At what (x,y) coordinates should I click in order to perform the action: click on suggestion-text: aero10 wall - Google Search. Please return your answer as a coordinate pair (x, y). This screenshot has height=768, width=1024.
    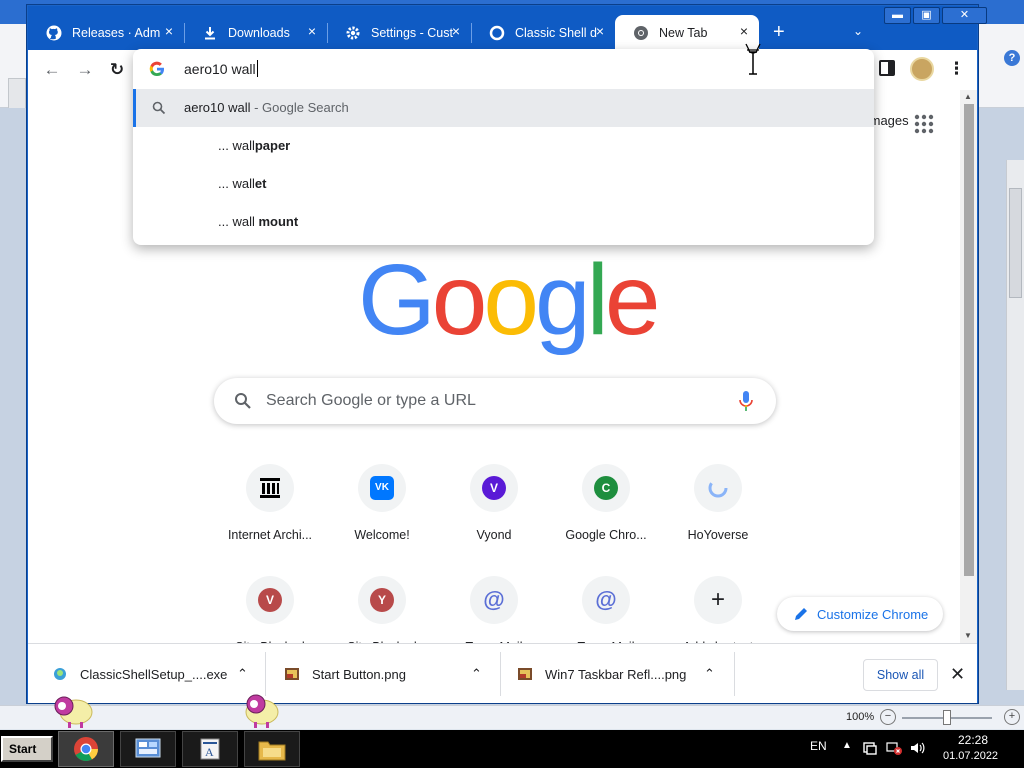
    Looking at the image, I should click on (266, 107).